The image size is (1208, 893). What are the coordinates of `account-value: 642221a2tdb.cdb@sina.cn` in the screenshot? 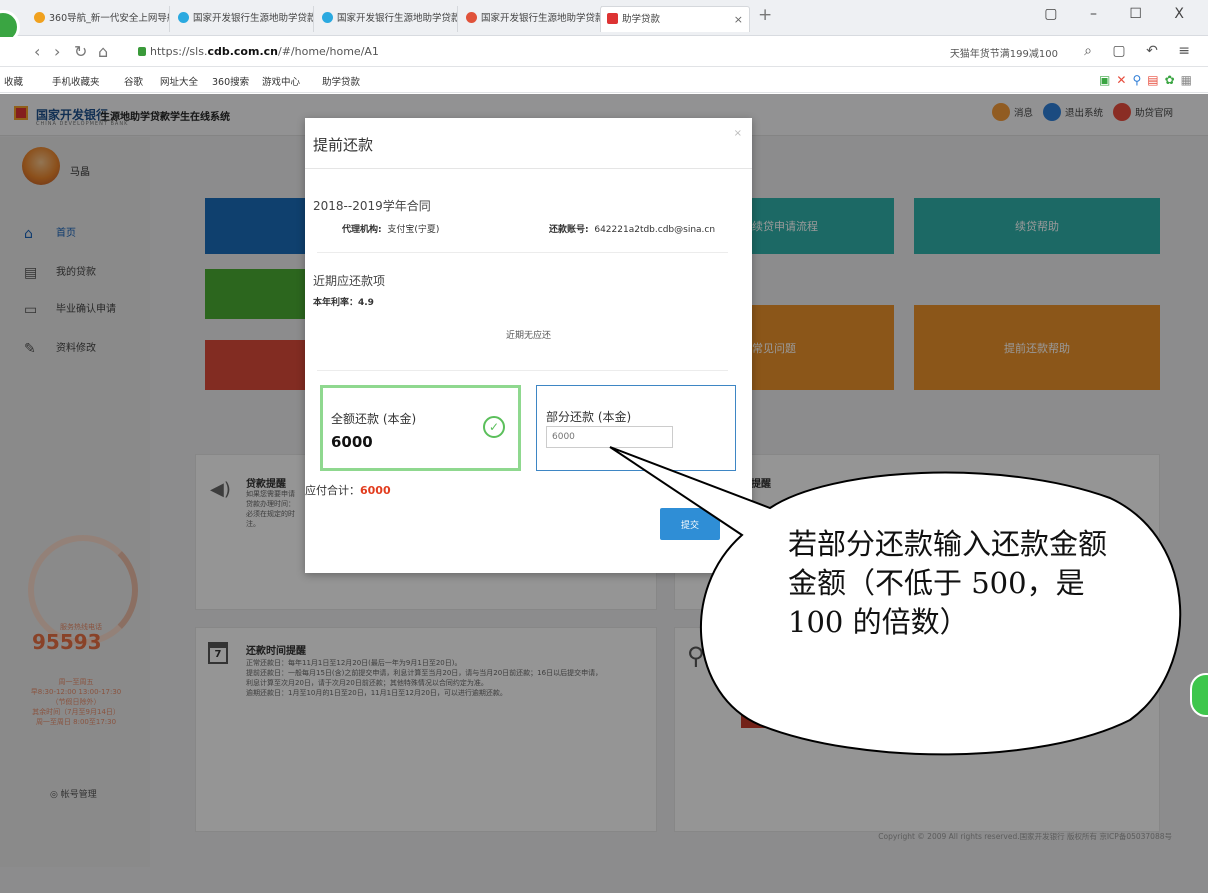 It's located at (655, 230).